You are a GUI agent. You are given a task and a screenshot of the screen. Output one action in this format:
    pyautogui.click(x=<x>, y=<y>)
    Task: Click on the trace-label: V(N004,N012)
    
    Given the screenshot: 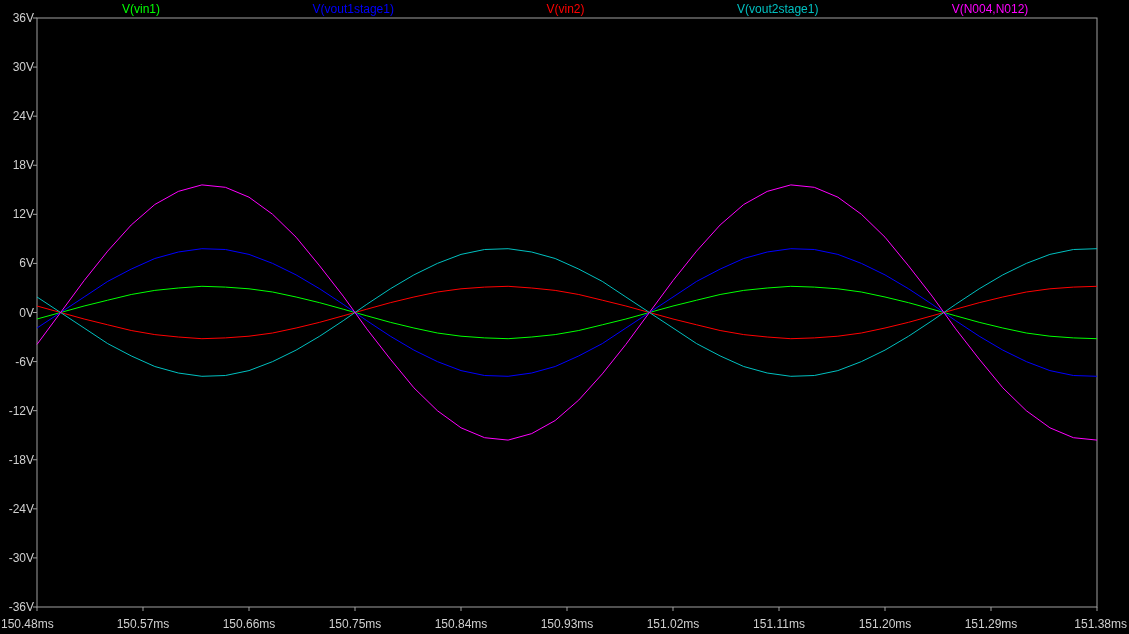 What is the action you would take?
    pyautogui.click(x=990, y=9)
    